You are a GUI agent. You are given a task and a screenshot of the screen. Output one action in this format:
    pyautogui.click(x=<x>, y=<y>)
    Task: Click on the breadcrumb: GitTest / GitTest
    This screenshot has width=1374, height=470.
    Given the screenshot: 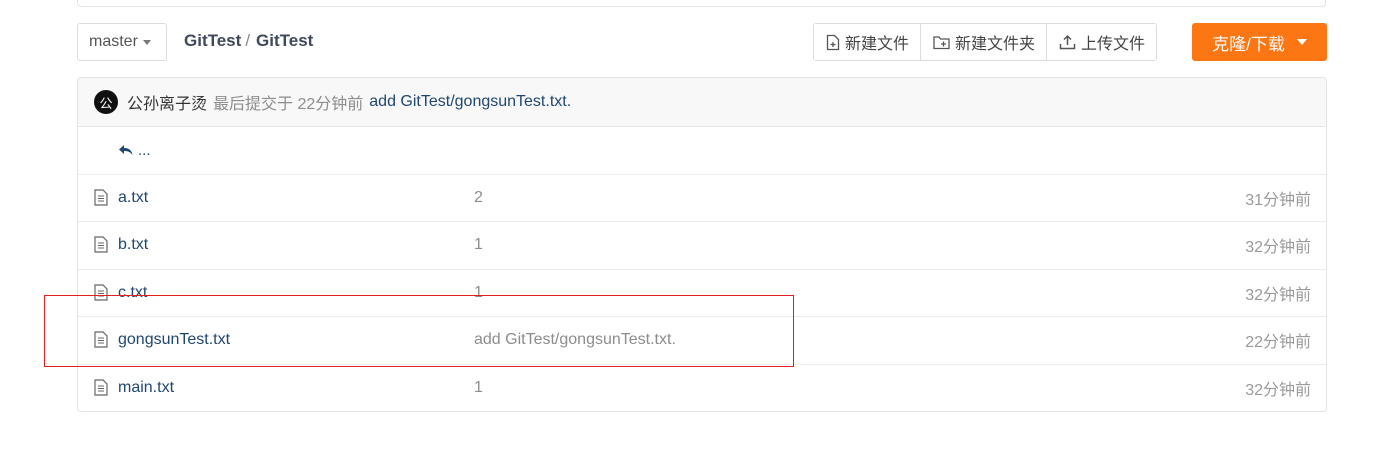 What is the action you would take?
    pyautogui.click(x=248, y=41)
    